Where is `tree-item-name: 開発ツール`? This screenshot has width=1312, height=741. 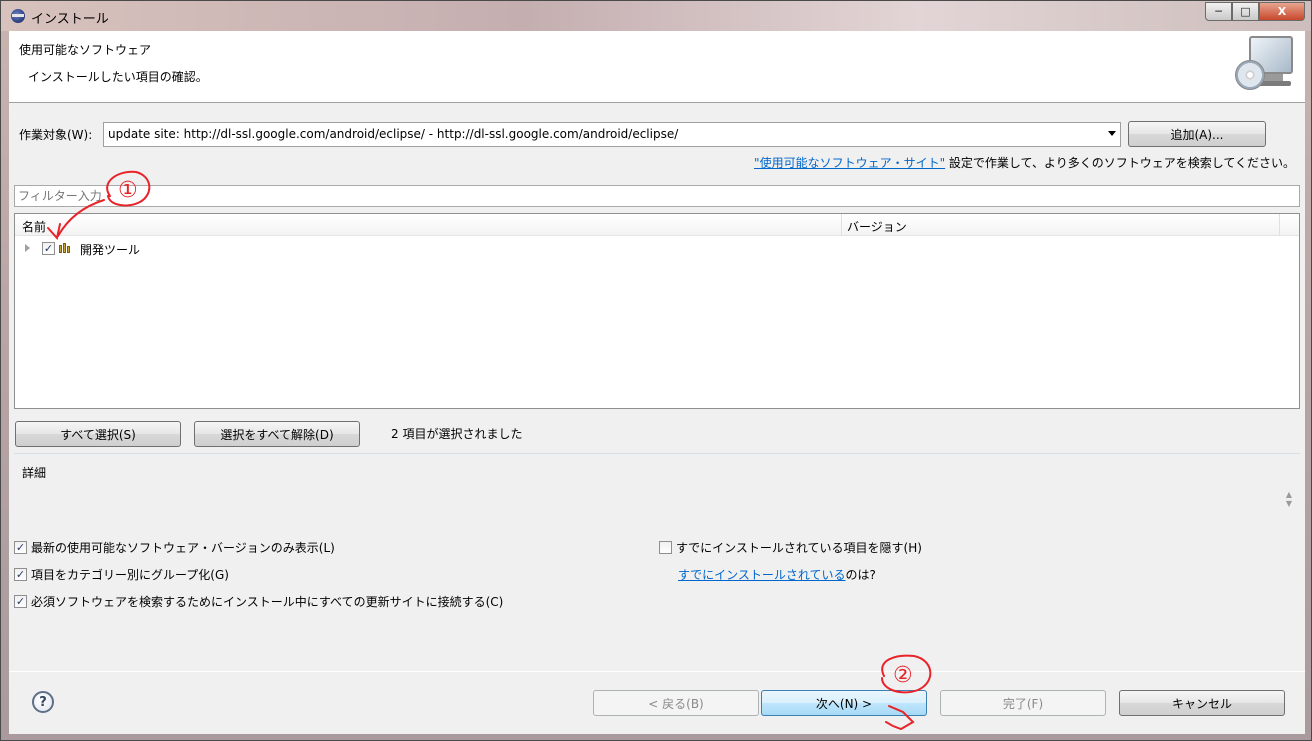
tree-item-name: 開発ツール is located at coordinates (110, 250).